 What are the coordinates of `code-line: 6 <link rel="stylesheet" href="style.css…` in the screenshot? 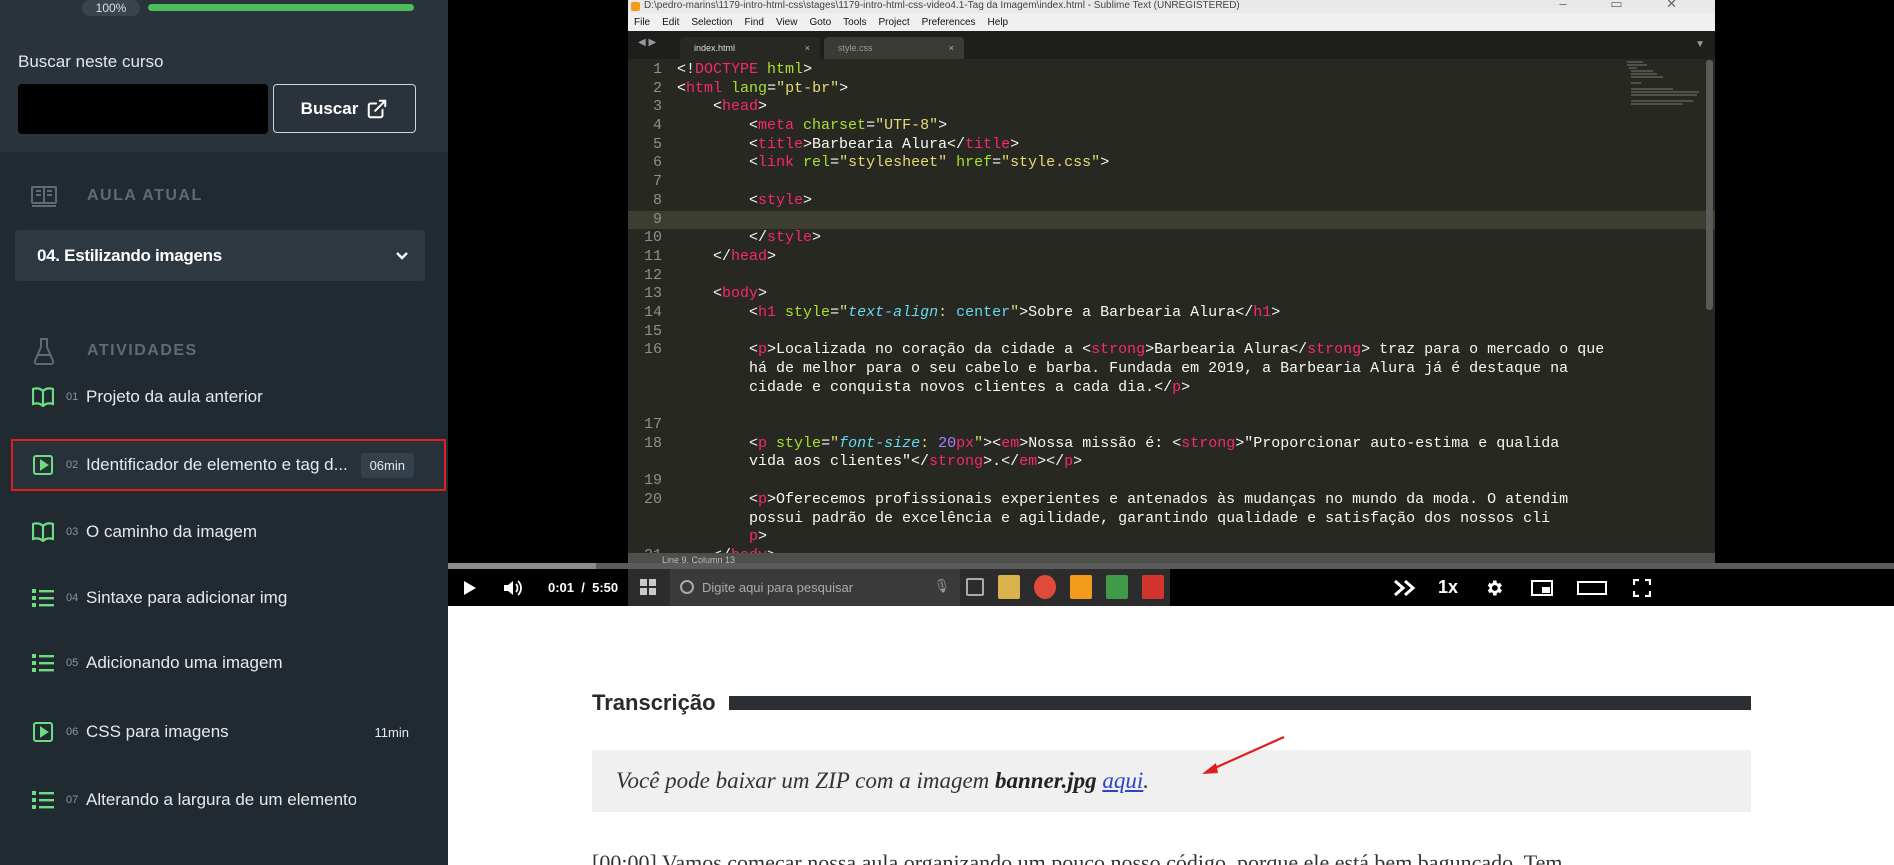 It's located at (881, 163).